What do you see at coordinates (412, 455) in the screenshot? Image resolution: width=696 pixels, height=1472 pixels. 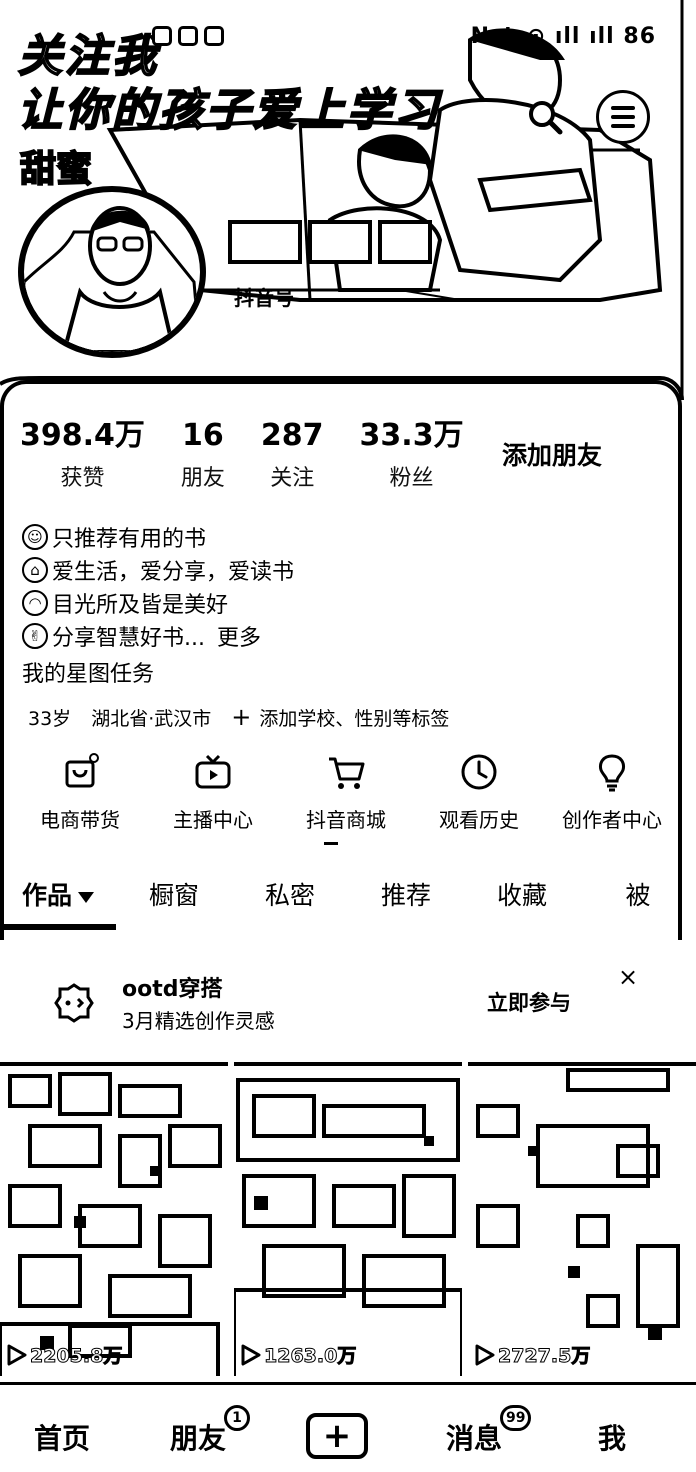 I see `stat-followers: 33.3万 粉丝` at bounding box center [412, 455].